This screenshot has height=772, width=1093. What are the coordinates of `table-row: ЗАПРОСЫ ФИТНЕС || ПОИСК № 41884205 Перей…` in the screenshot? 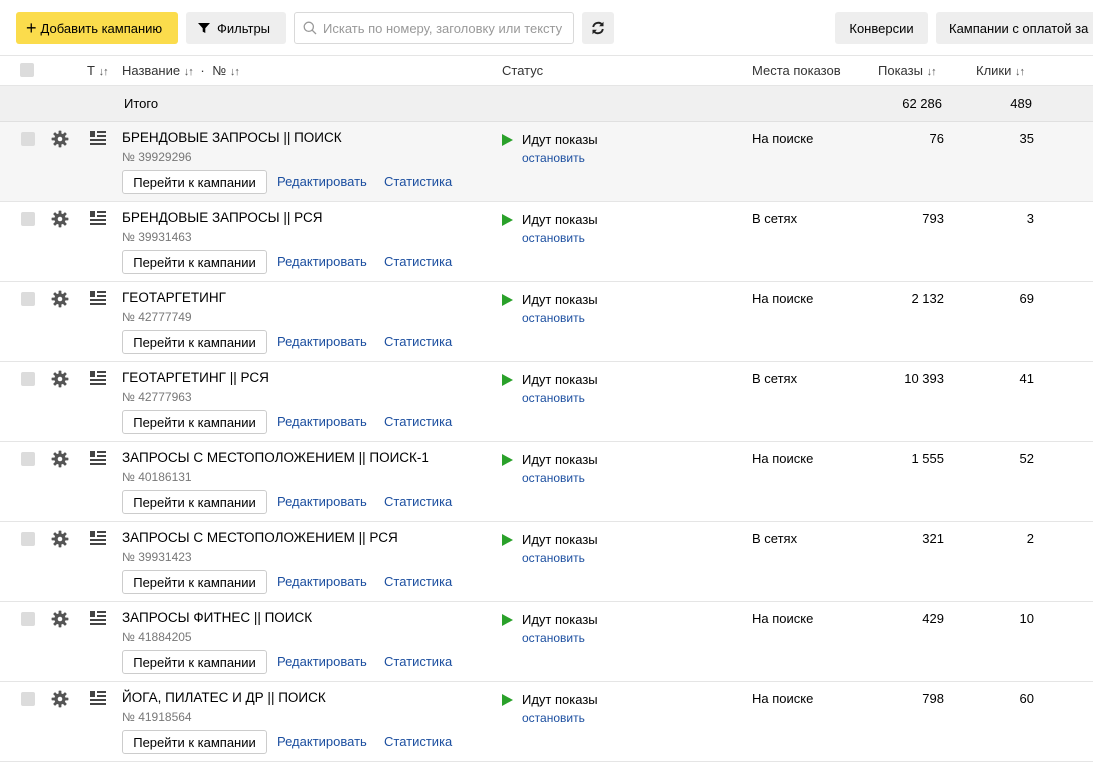 It's located at (546, 642).